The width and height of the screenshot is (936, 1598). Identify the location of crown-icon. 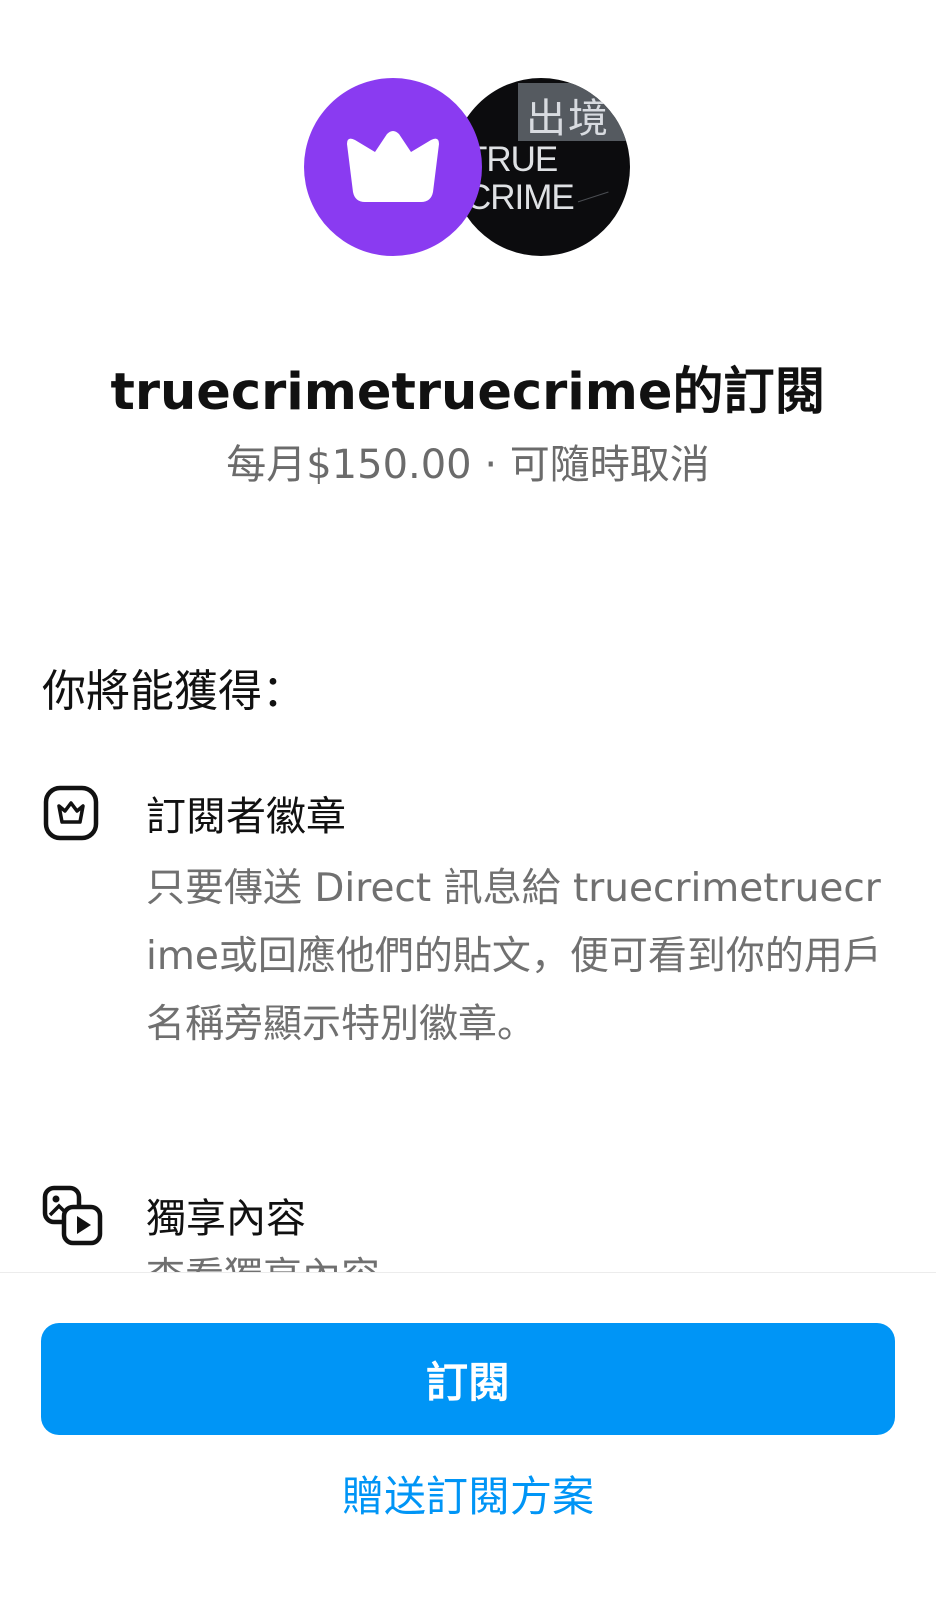
(393, 166).